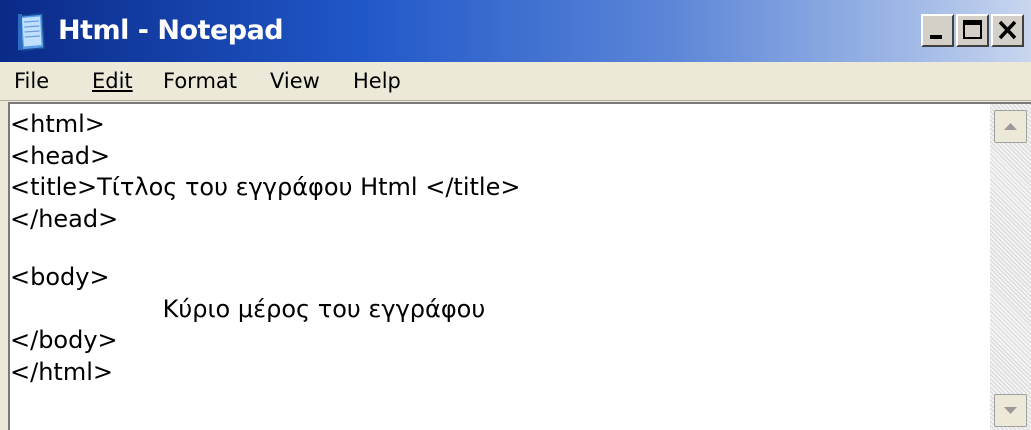 This screenshot has height=430, width=1031. I want to click on notepad-icon, so click(31, 32).